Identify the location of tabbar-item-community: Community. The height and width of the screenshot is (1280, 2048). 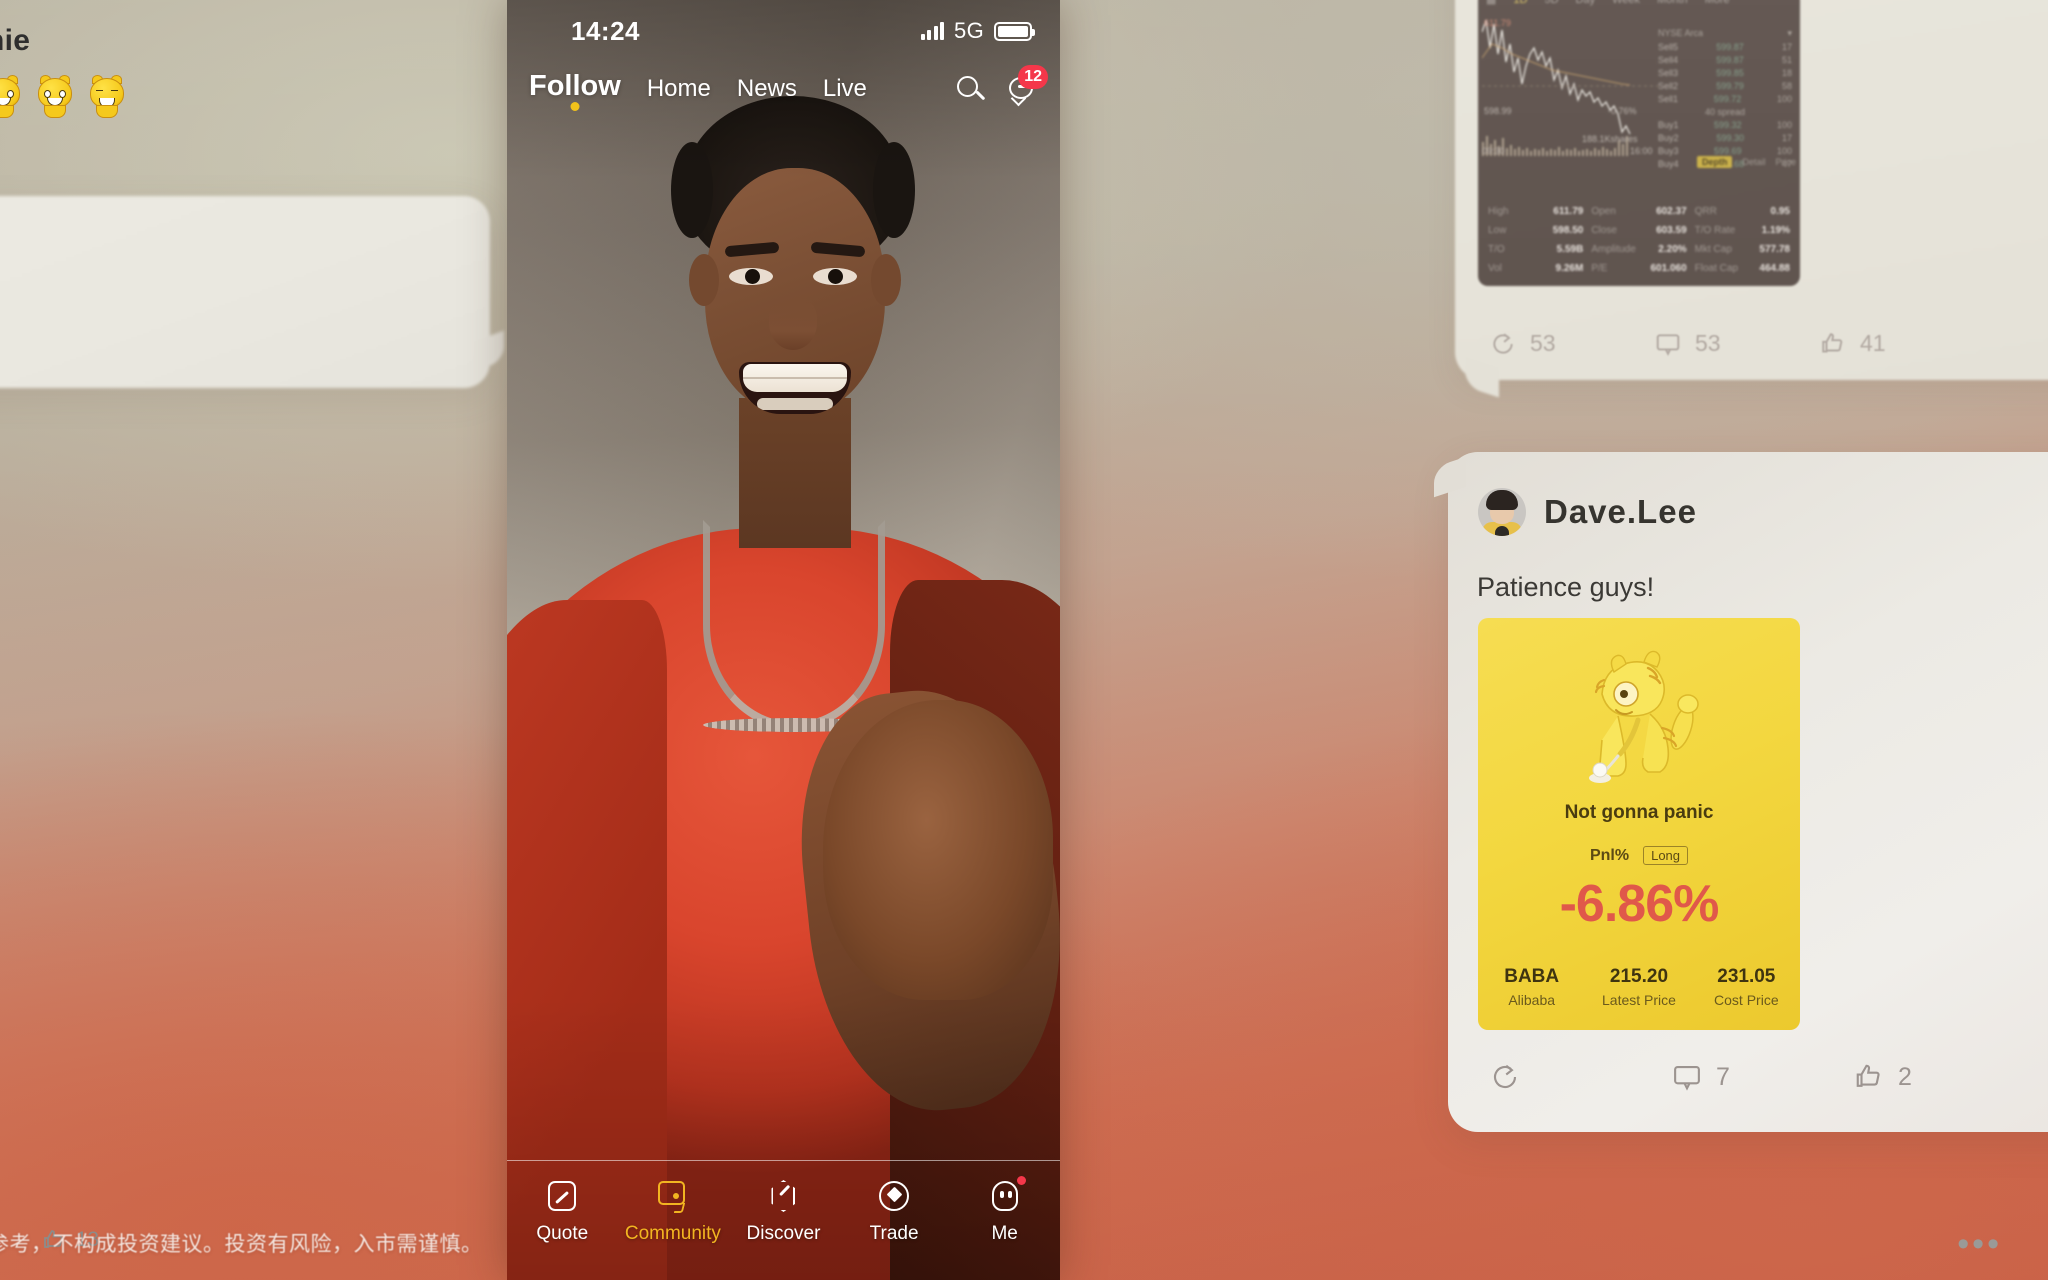
(673, 1212).